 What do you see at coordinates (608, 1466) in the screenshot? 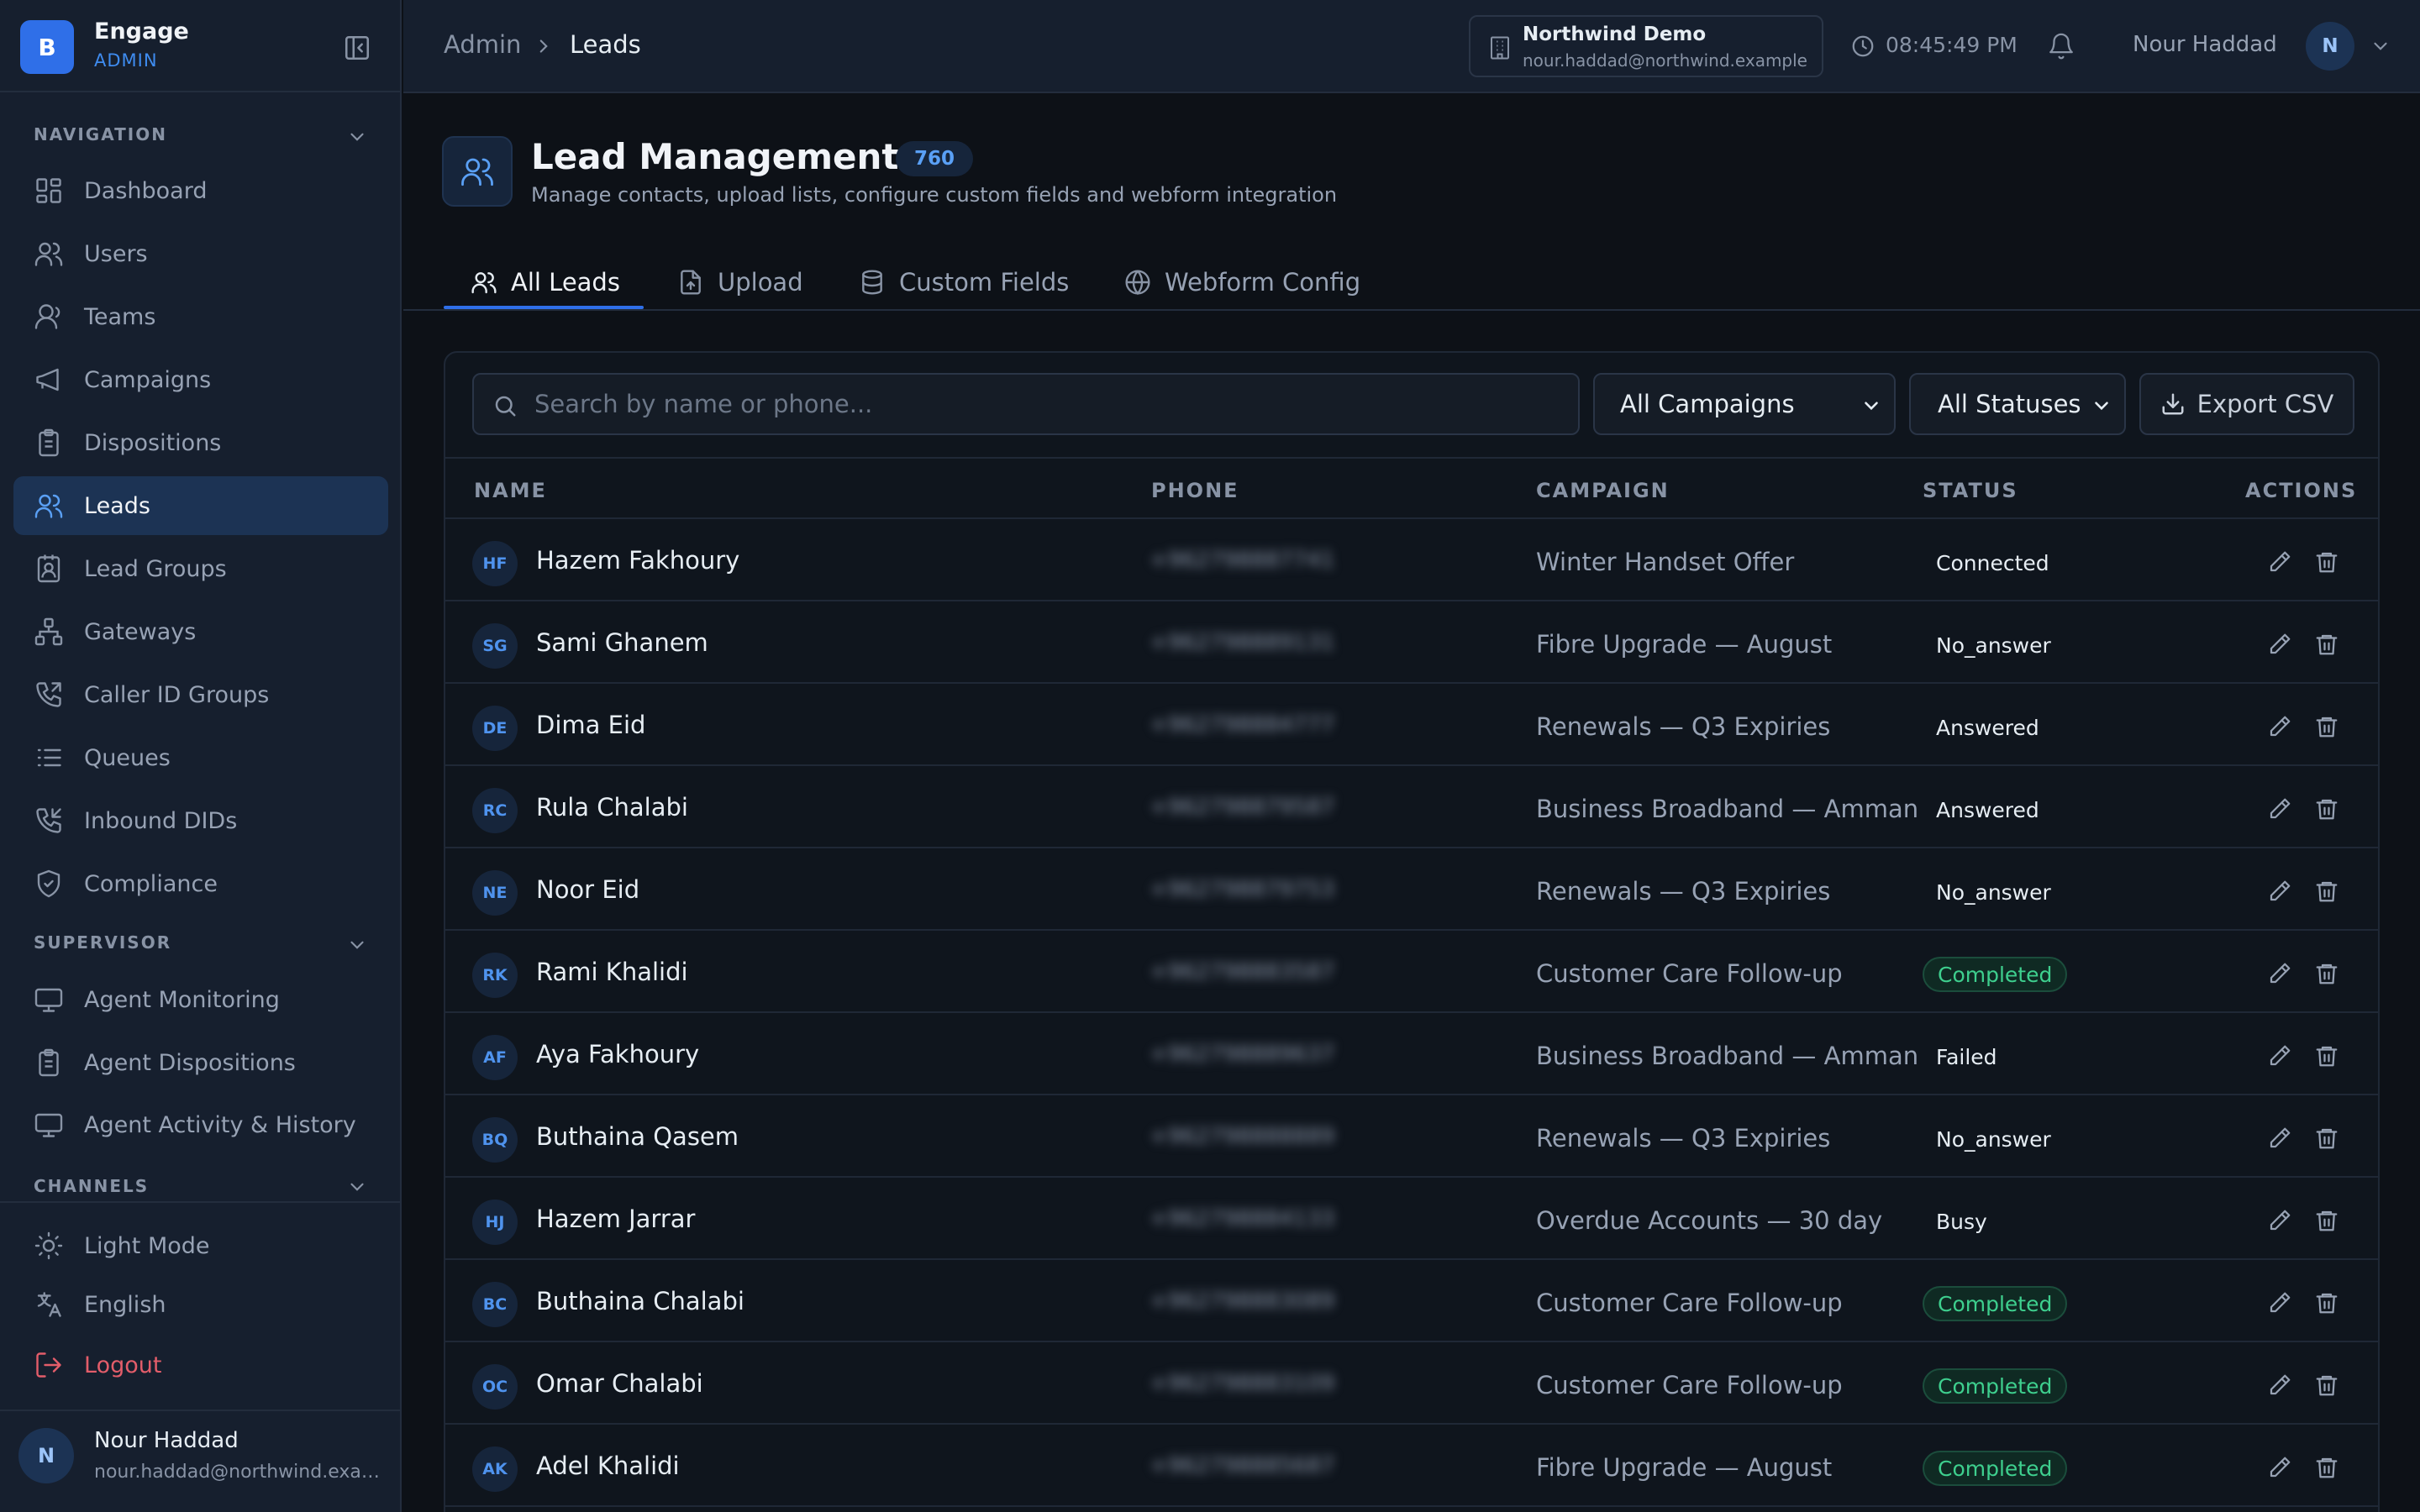
I see `lead-name: Adel Khalidi` at bounding box center [608, 1466].